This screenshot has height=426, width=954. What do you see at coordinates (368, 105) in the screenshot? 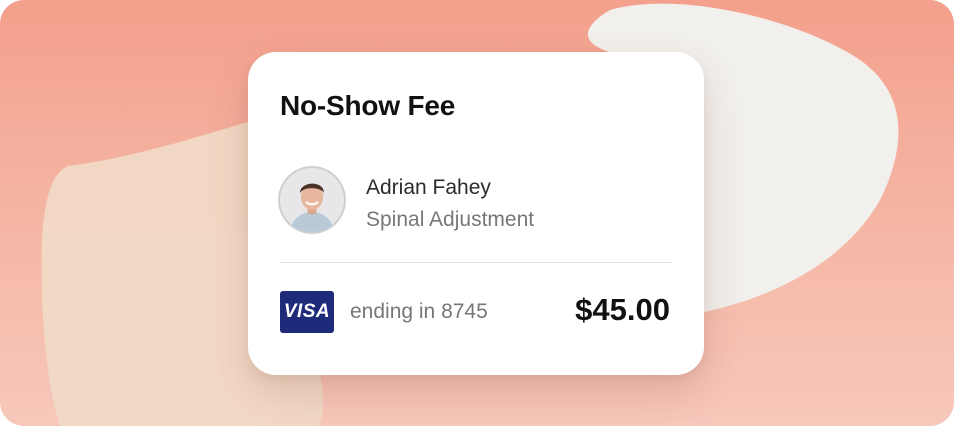
I see `card-title: No-Show Fee` at bounding box center [368, 105].